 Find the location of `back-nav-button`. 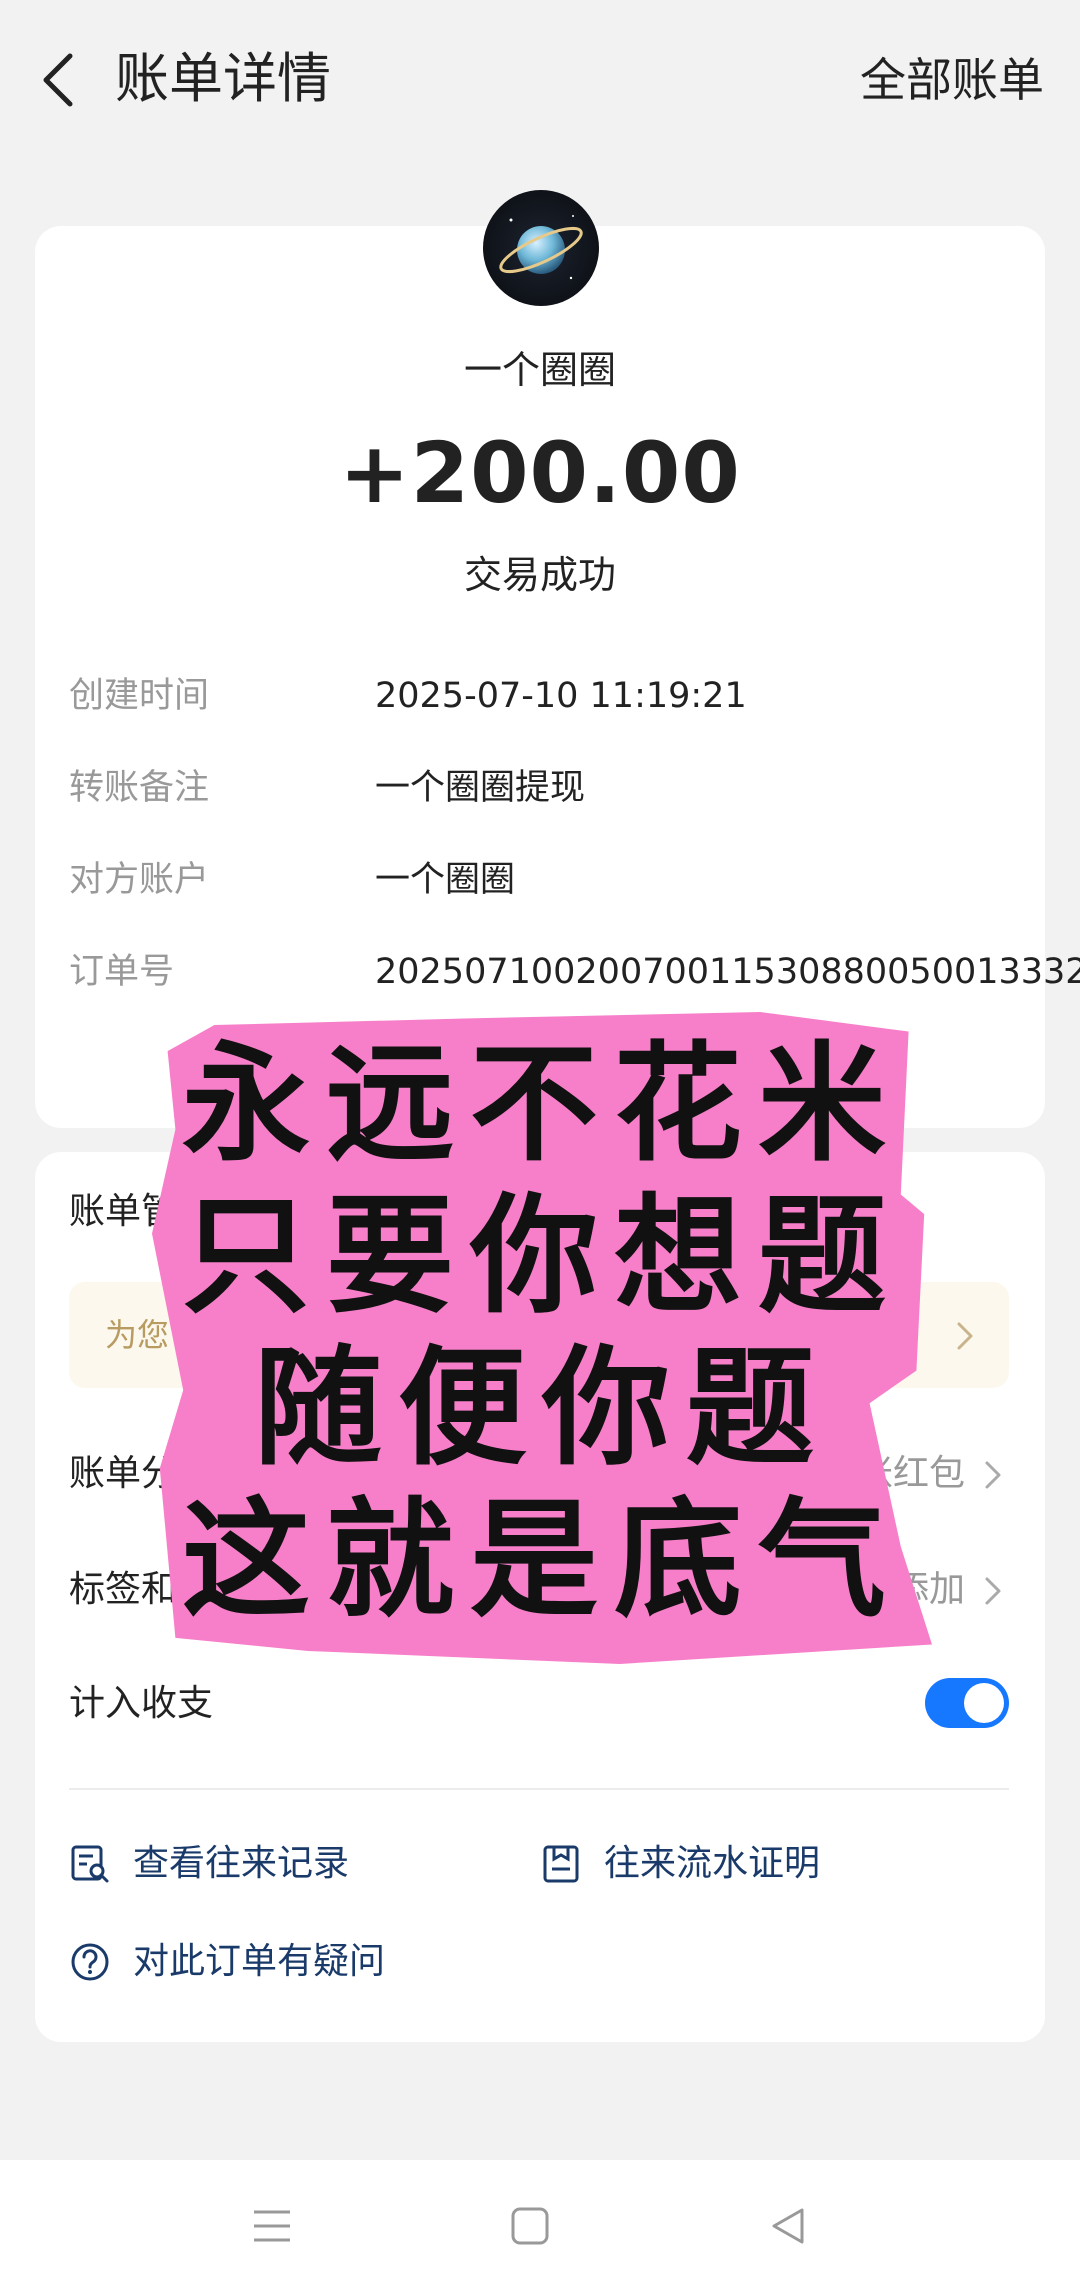

back-nav-button is located at coordinates (788, 2226).